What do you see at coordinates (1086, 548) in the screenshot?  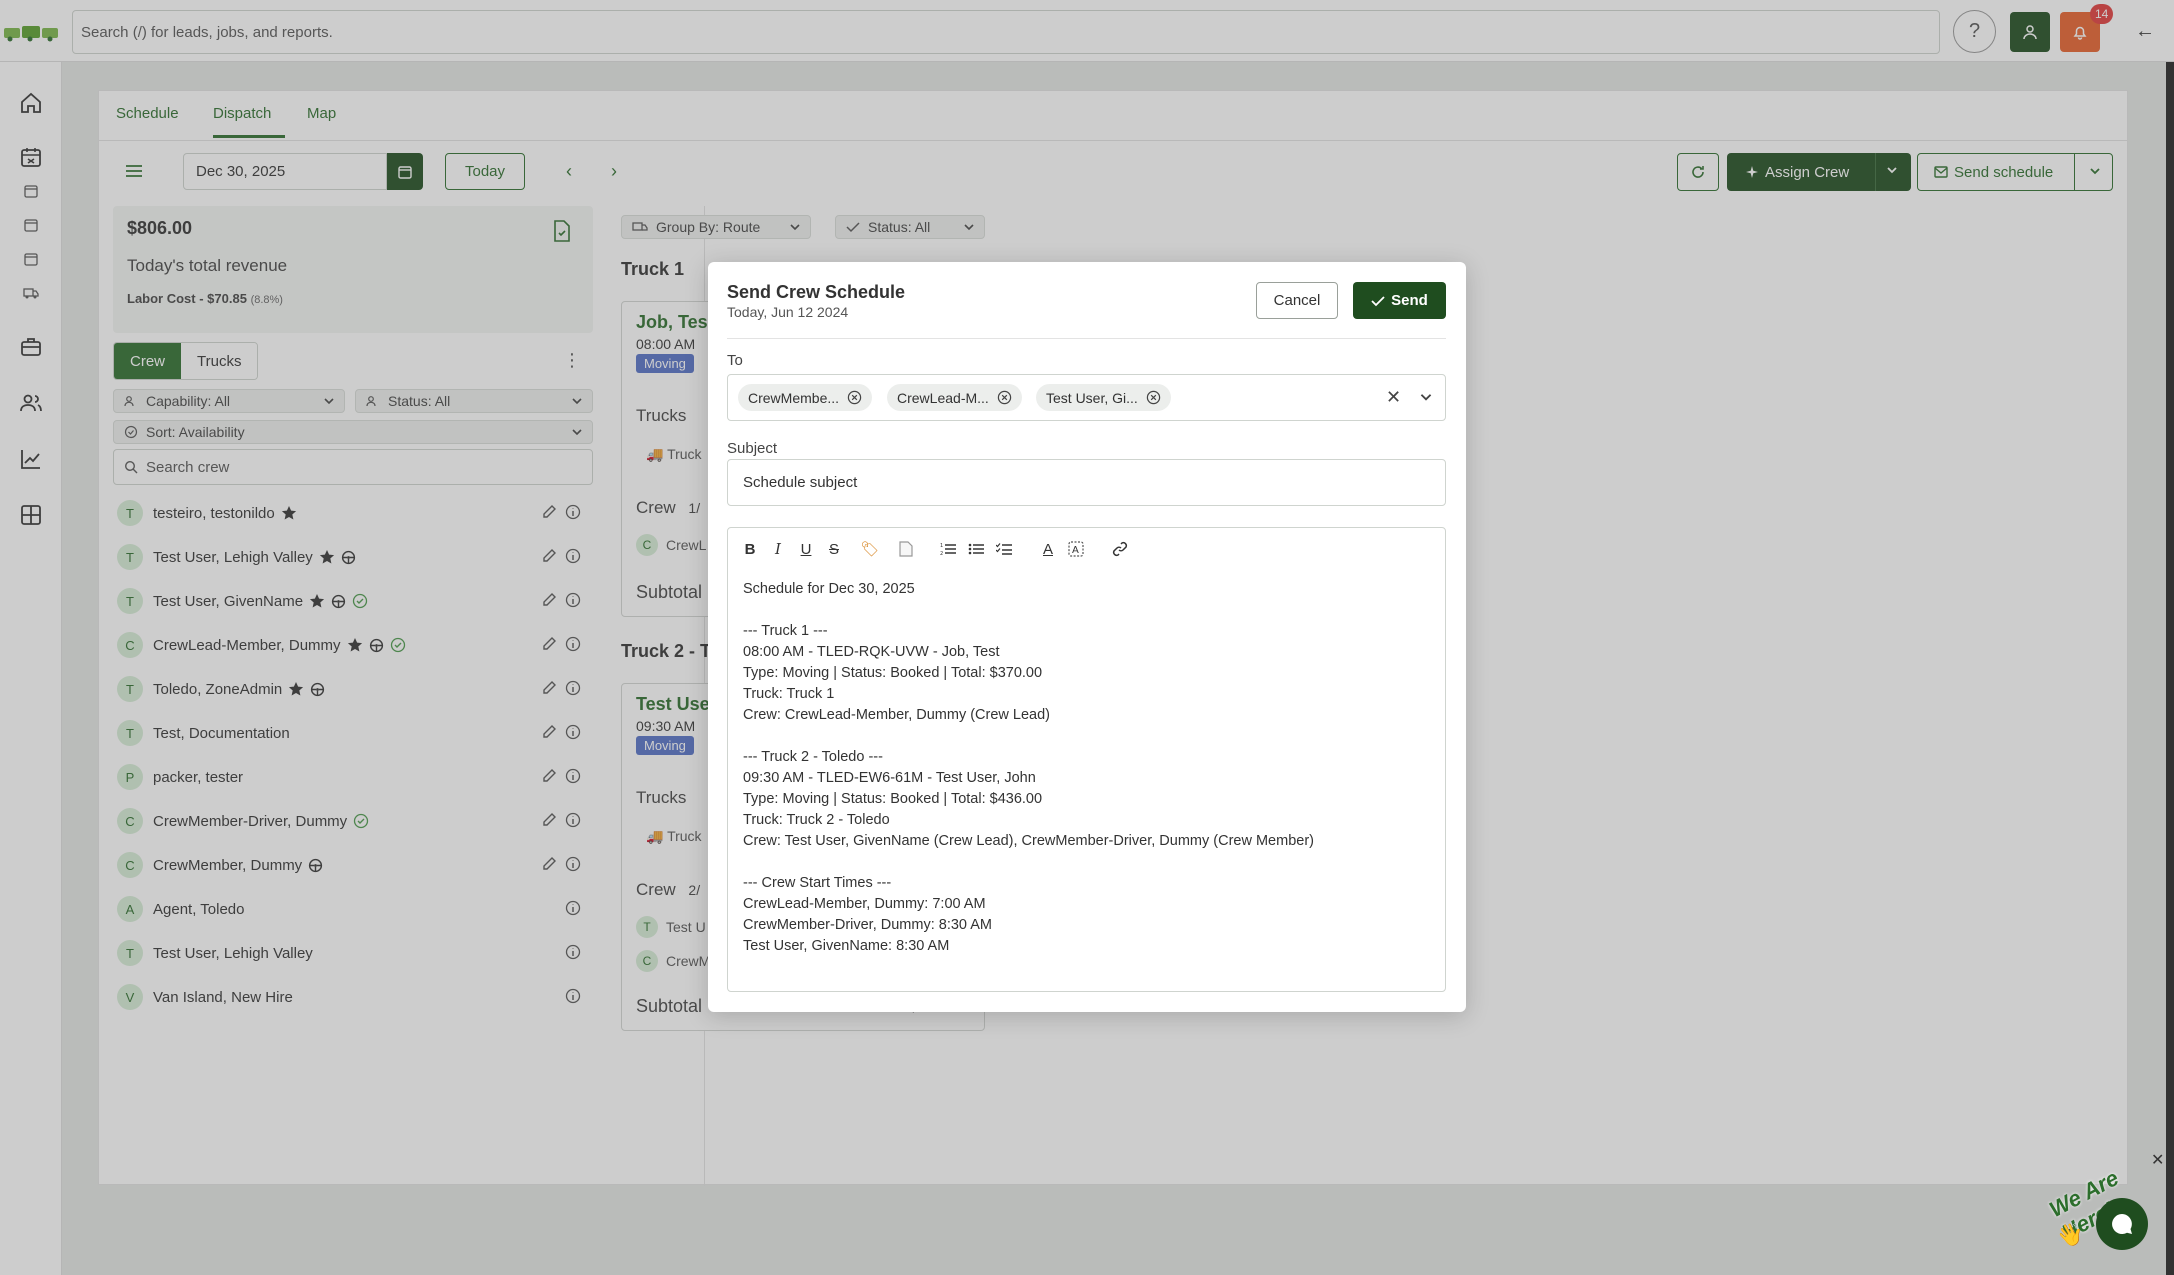 I see `editor-toolbar: B I U S 🏷 12 A A` at bounding box center [1086, 548].